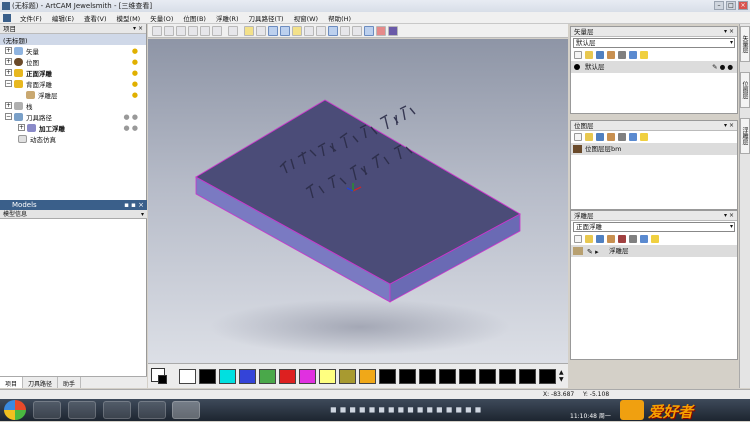 Image resolution: width=750 pixels, height=422 pixels. I want to click on color-swatch-red, so click(287, 376).